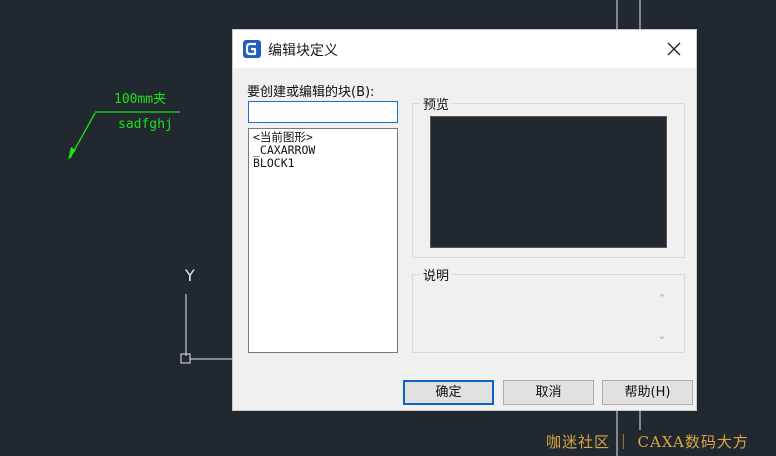 The width and height of the screenshot is (776, 456). What do you see at coordinates (160, 99) in the screenshot?
I see `leader-dimension-suffix: 夹` at bounding box center [160, 99].